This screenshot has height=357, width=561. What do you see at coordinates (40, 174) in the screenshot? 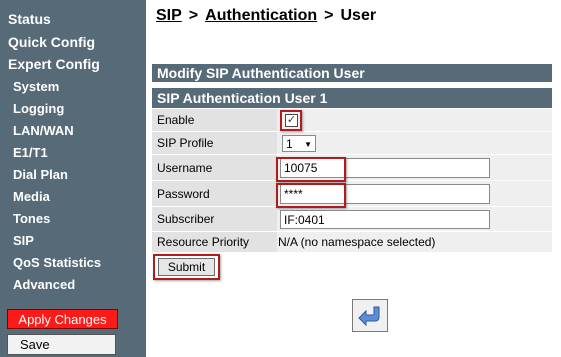
I see `nav-dial-plan: Dial Plan` at bounding box center [40, 174].